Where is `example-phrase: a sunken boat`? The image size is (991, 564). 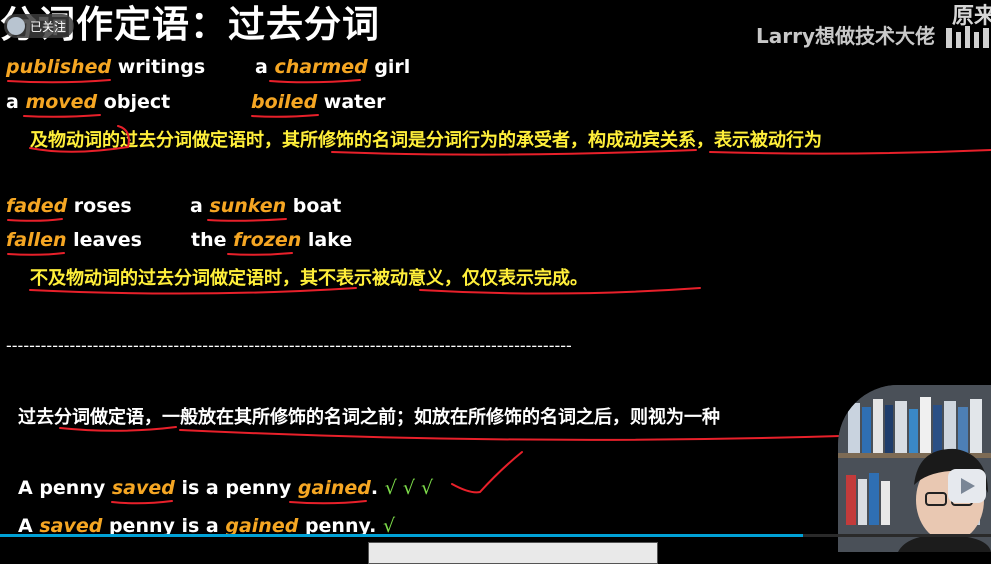 example-phrase: a sunken boat is located at coordinates (266, 206).